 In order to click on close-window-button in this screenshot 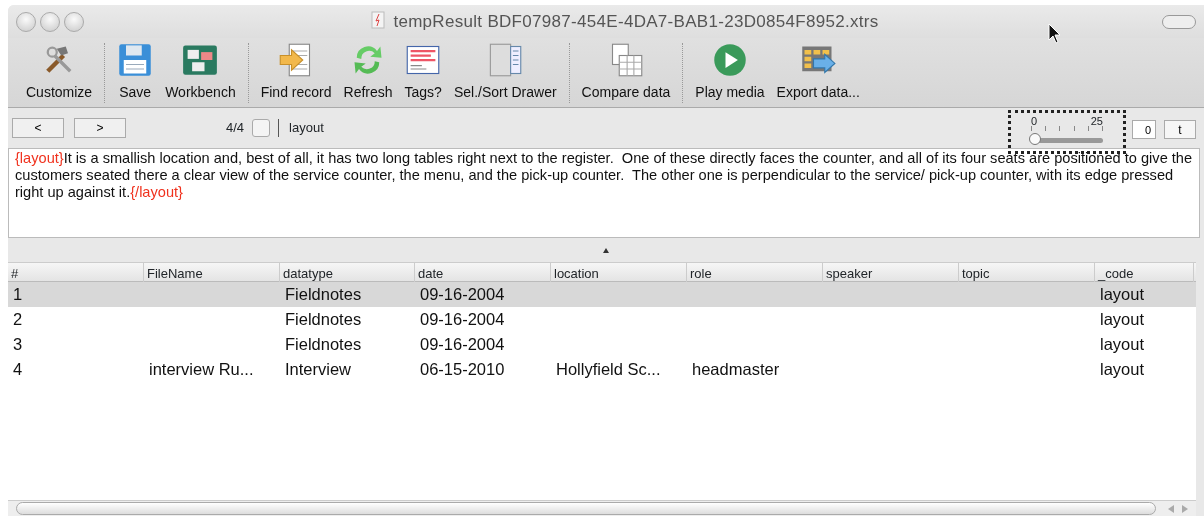, I will do `click(26, 21)`.